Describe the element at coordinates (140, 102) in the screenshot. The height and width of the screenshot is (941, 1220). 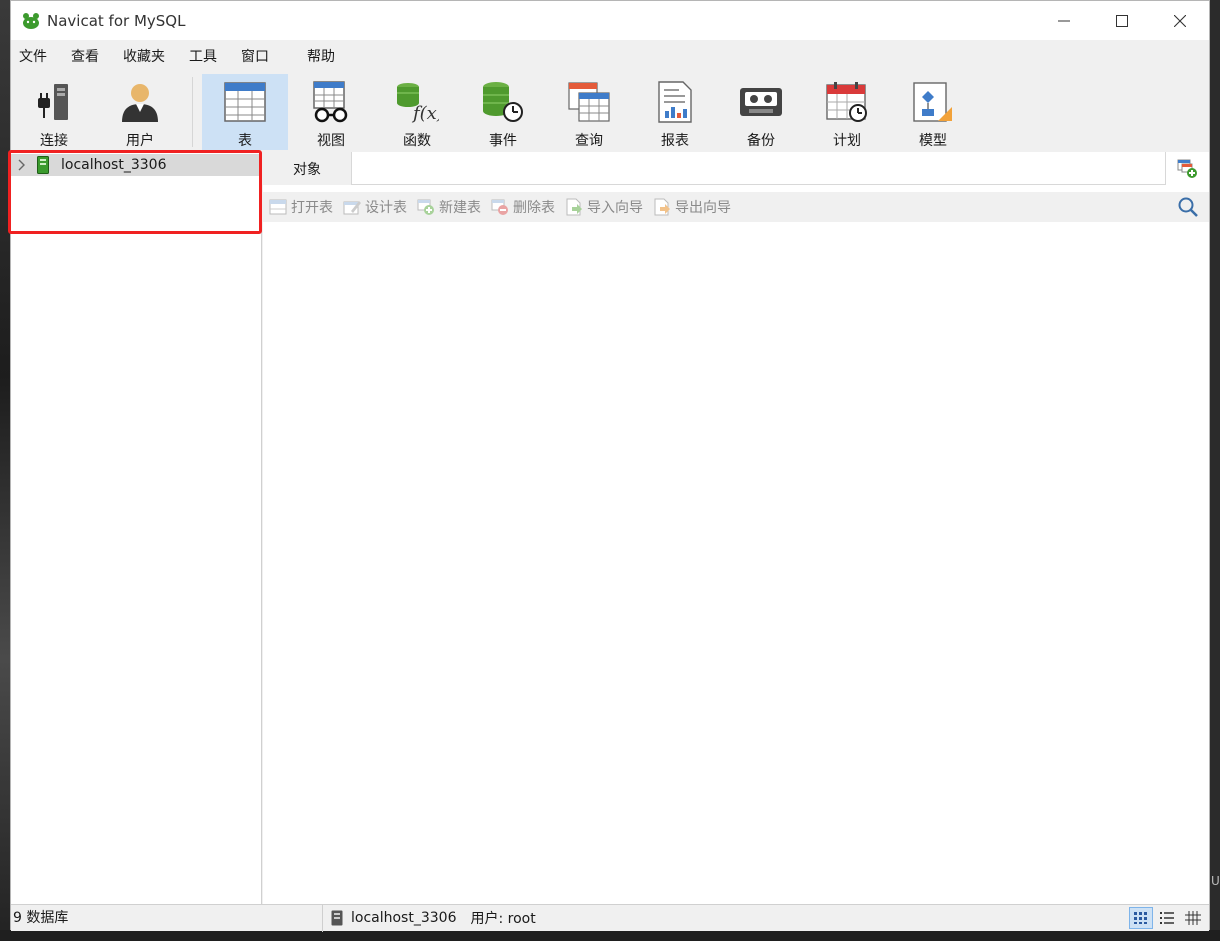
I see `user-icon` at that location.